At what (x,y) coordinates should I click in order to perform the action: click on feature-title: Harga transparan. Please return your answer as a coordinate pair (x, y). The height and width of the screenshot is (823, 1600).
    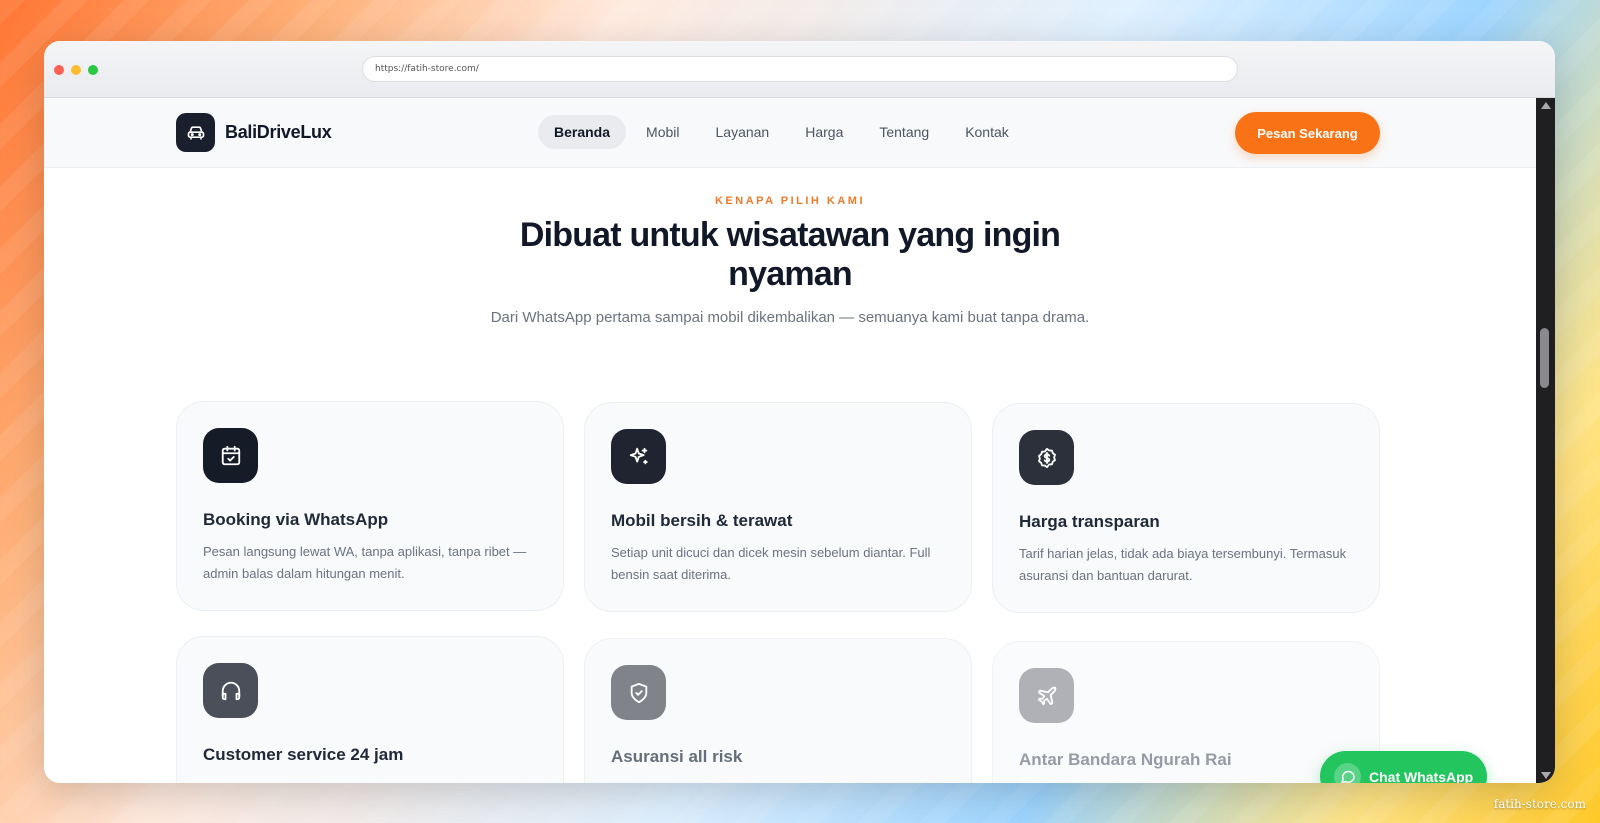
    Looking at the image, I should click on (1089, 521).